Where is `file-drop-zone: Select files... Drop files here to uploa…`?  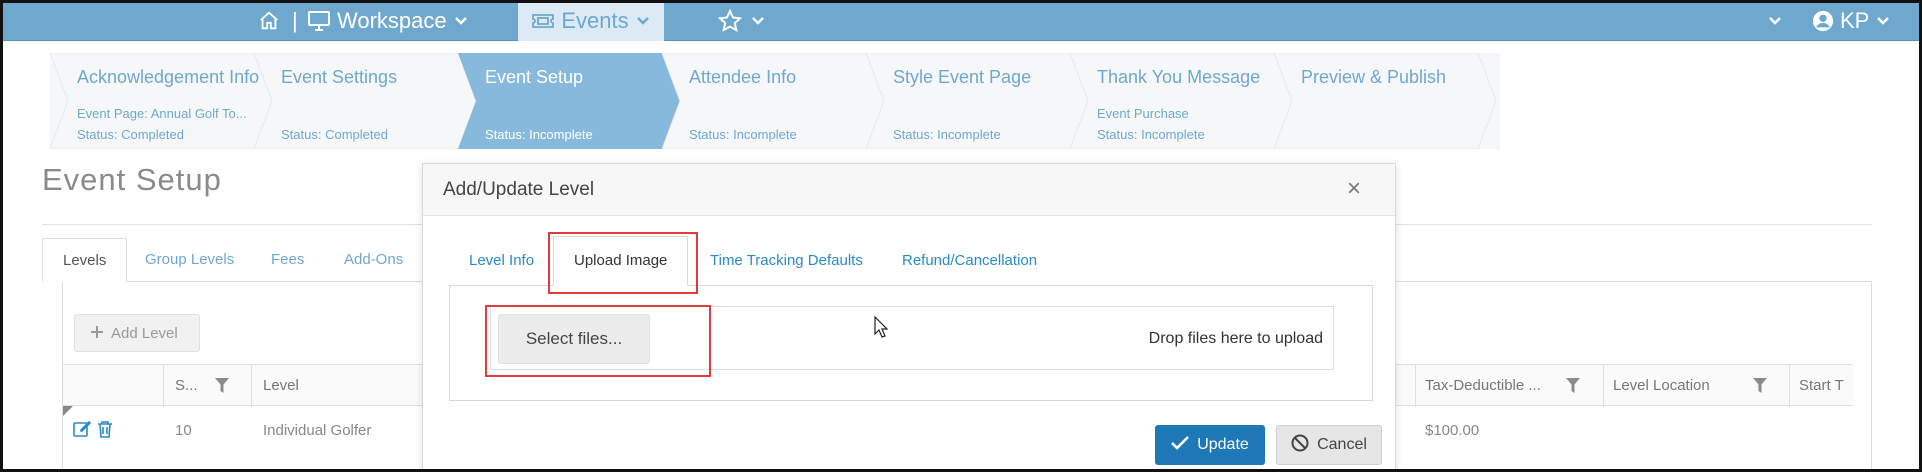 file-drop-zone: Select files... Drop files here to uploa… is located at coordinates (912, 338).